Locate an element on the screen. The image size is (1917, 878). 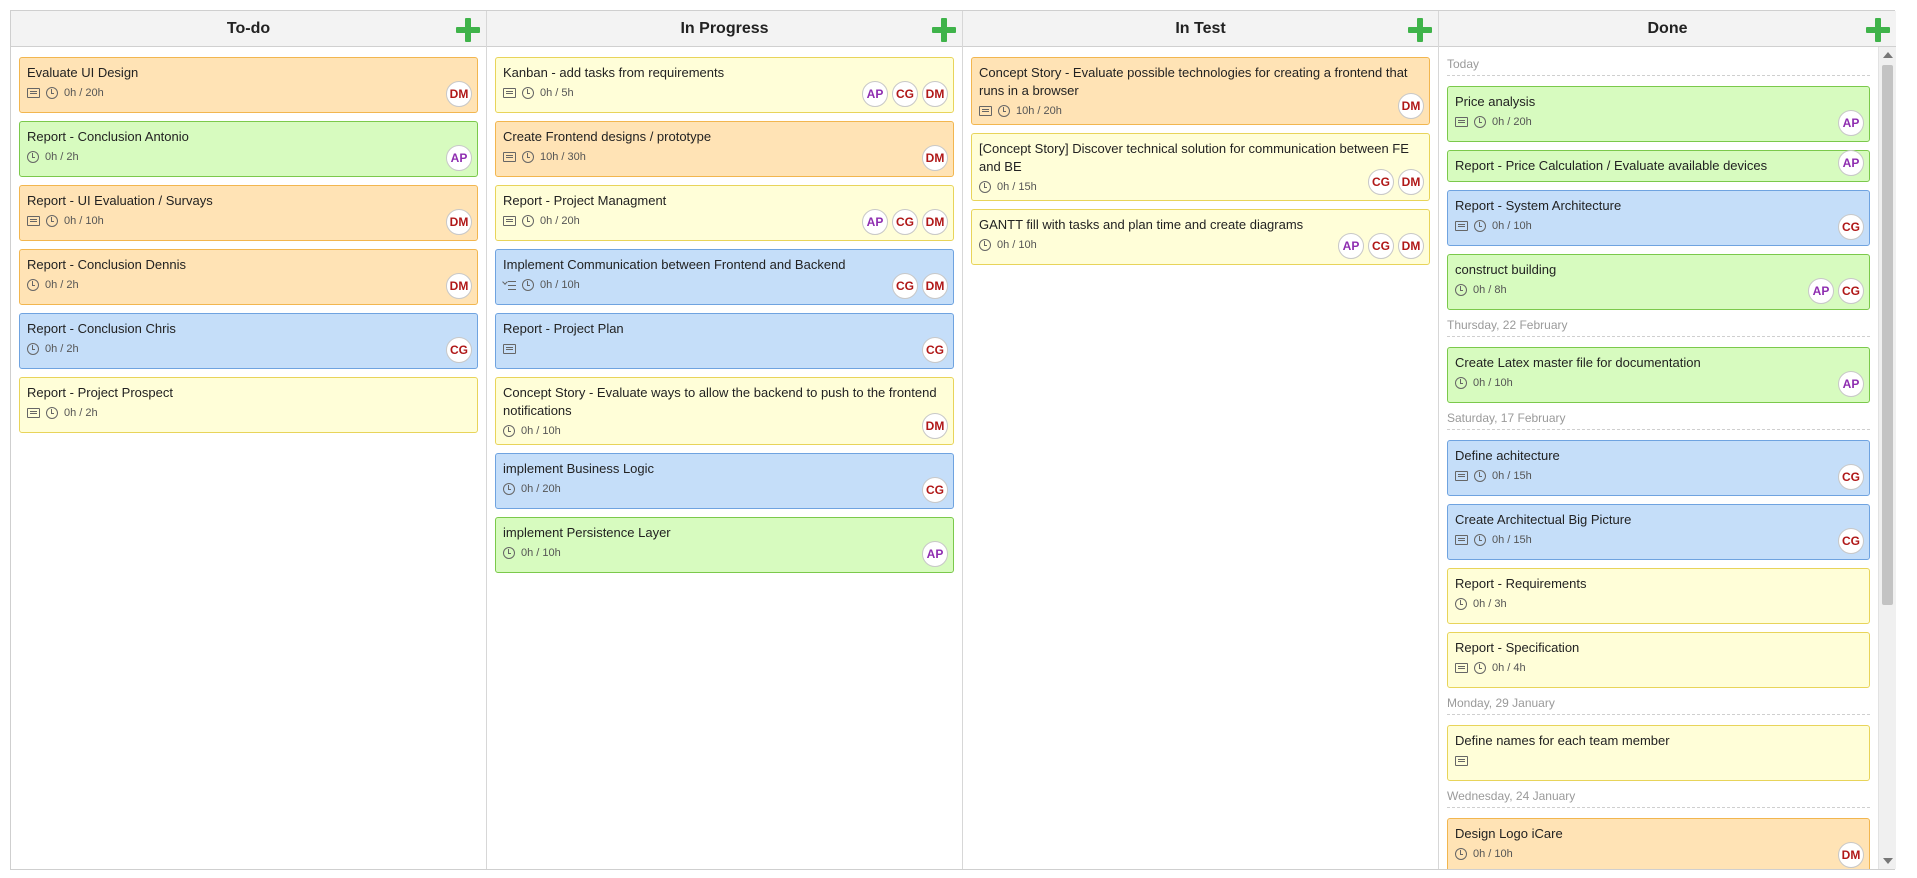
time-estimate: 0h / 20h is located at coordinates (84, 93).